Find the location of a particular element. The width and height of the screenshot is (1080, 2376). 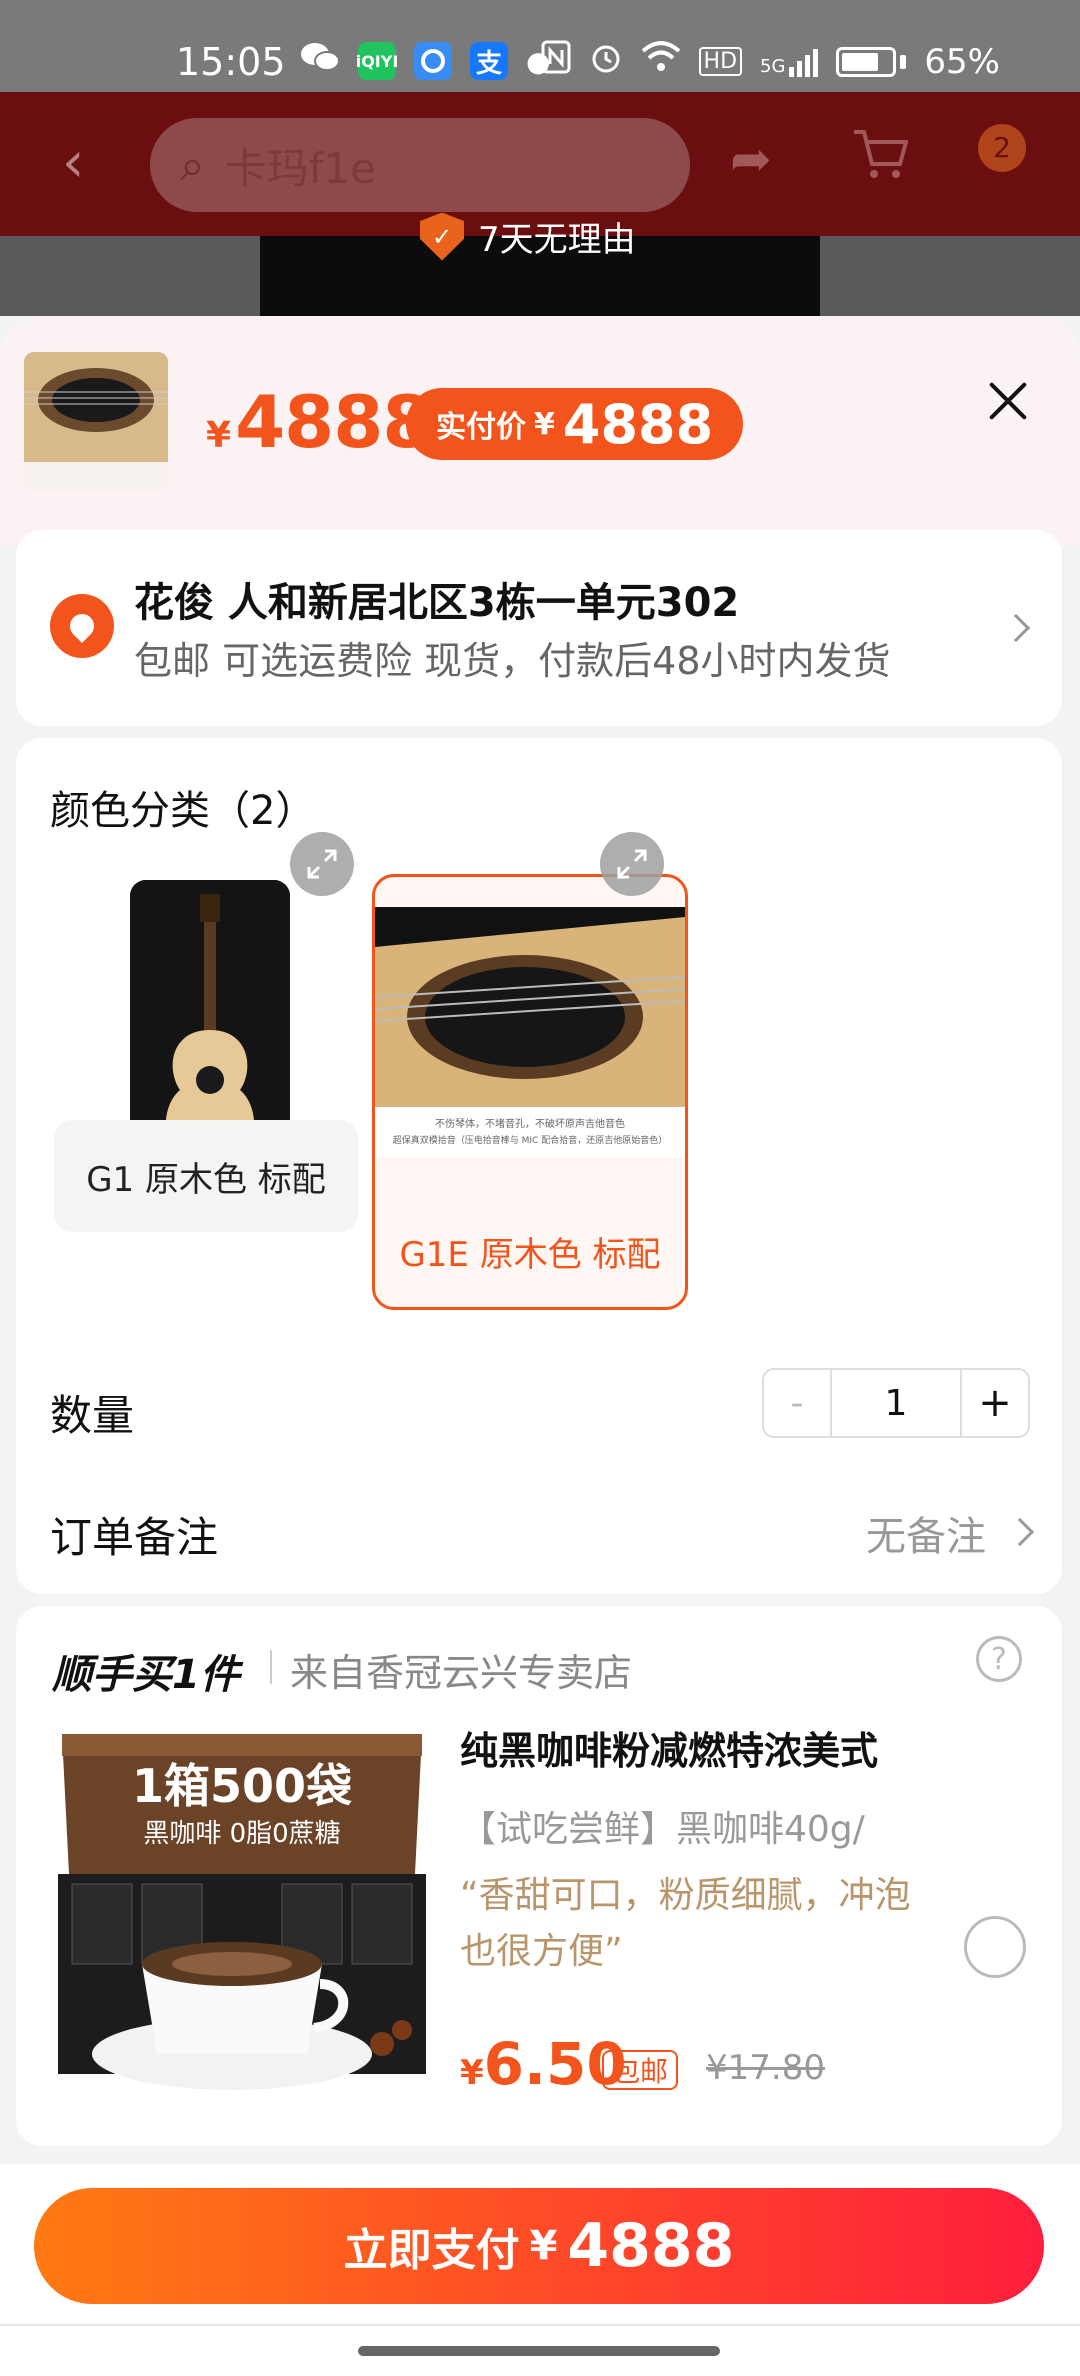

order-note-label: 订单备注 is located at coordinates (134, 1537).